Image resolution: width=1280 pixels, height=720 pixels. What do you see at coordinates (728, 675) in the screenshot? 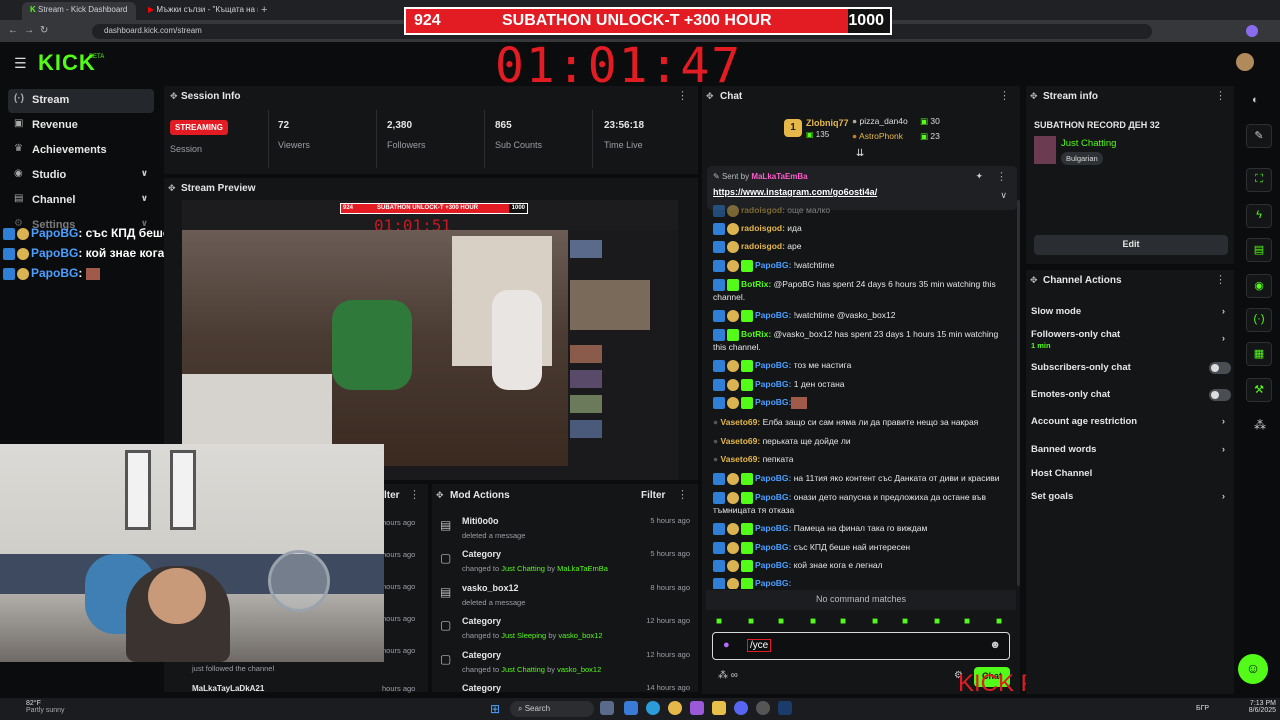
I see `chat-tools-icon: ⁂ ∞` at bounding box center [728, 675].